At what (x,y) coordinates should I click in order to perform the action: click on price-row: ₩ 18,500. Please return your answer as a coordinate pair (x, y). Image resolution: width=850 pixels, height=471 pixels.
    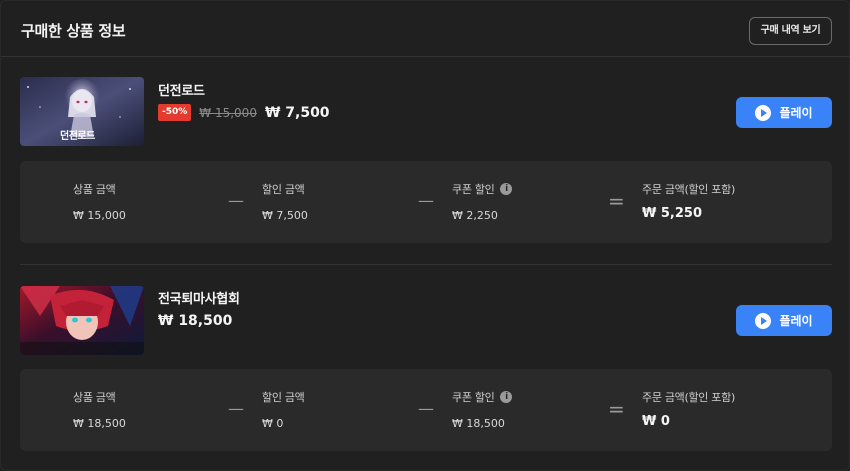
    Looking at the image, I should click on (195, 321).